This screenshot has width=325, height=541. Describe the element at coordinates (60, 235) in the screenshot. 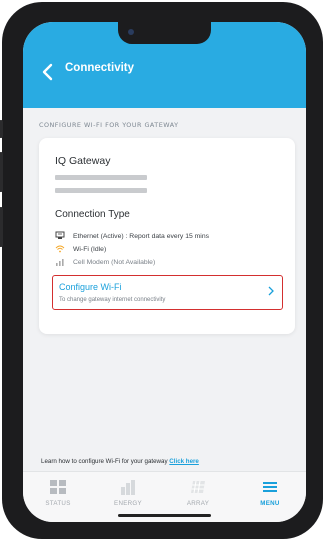

I see `ethernet-icon` at that location.